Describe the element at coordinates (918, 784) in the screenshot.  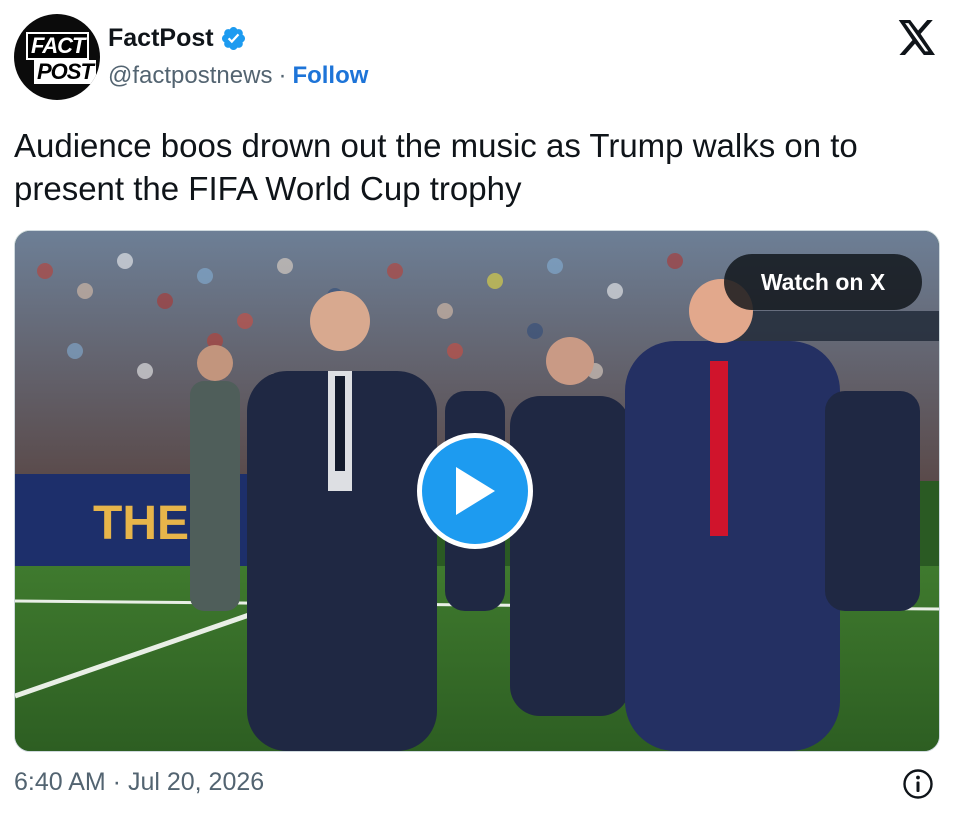
I see `info-icon` at that location.